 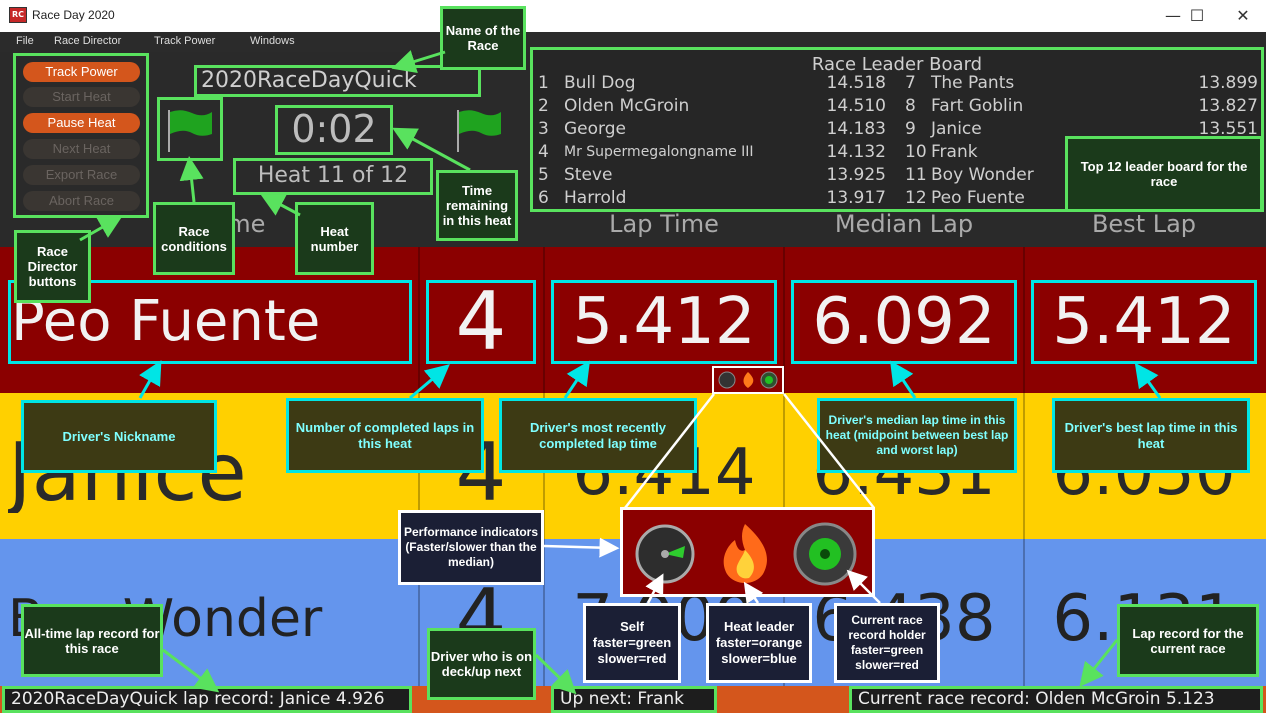 I want to click on indicator-icons-large, so click(x=746, y=554).